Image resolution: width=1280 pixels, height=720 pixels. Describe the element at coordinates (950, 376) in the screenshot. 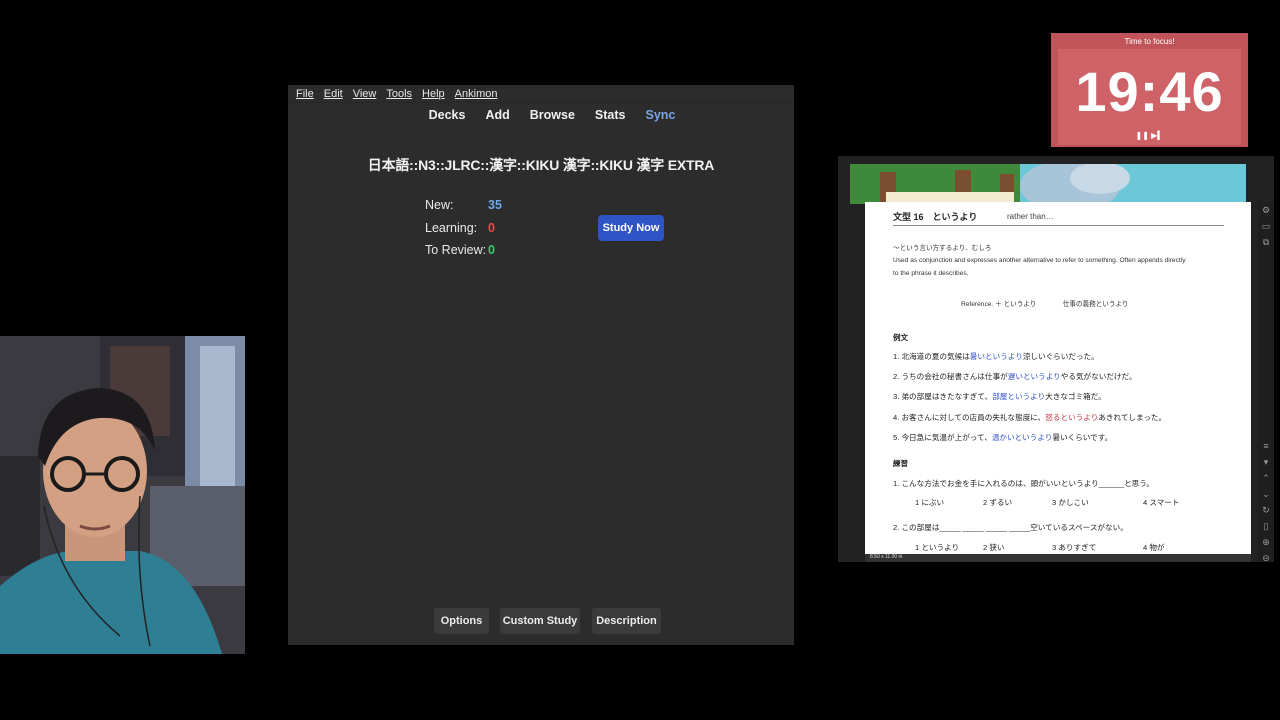

I see `example-text: 2. うちの会社の秘書さんは仕事が` at that location.